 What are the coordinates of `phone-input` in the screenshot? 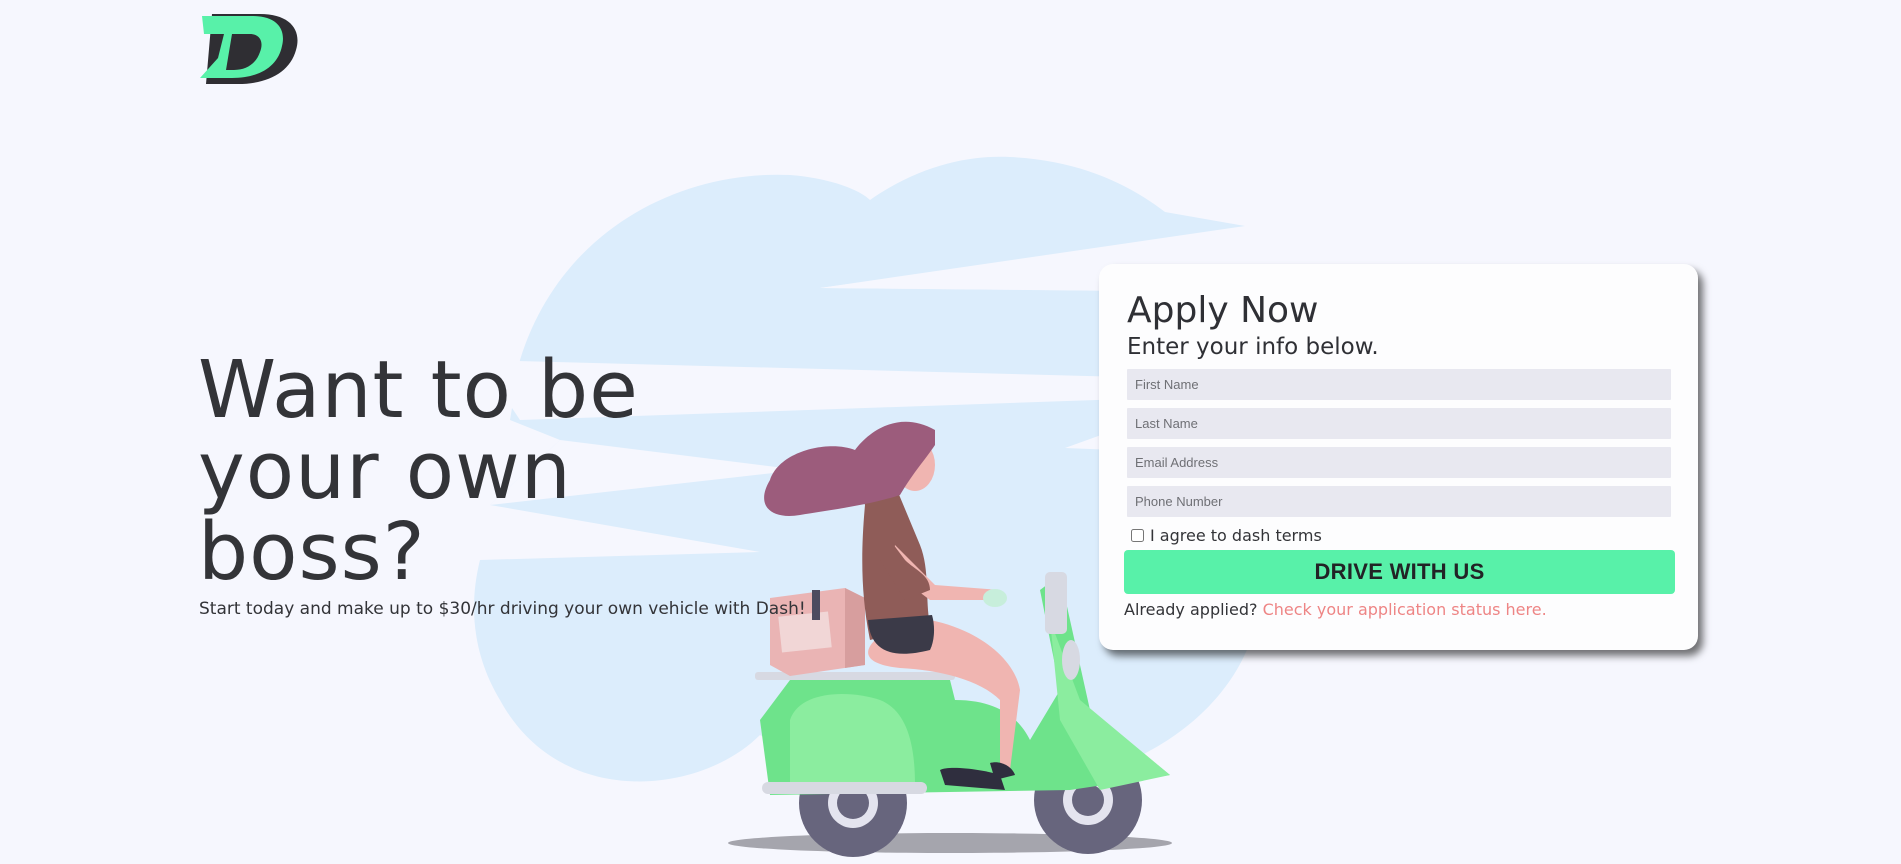 It's located at (1399, 501).